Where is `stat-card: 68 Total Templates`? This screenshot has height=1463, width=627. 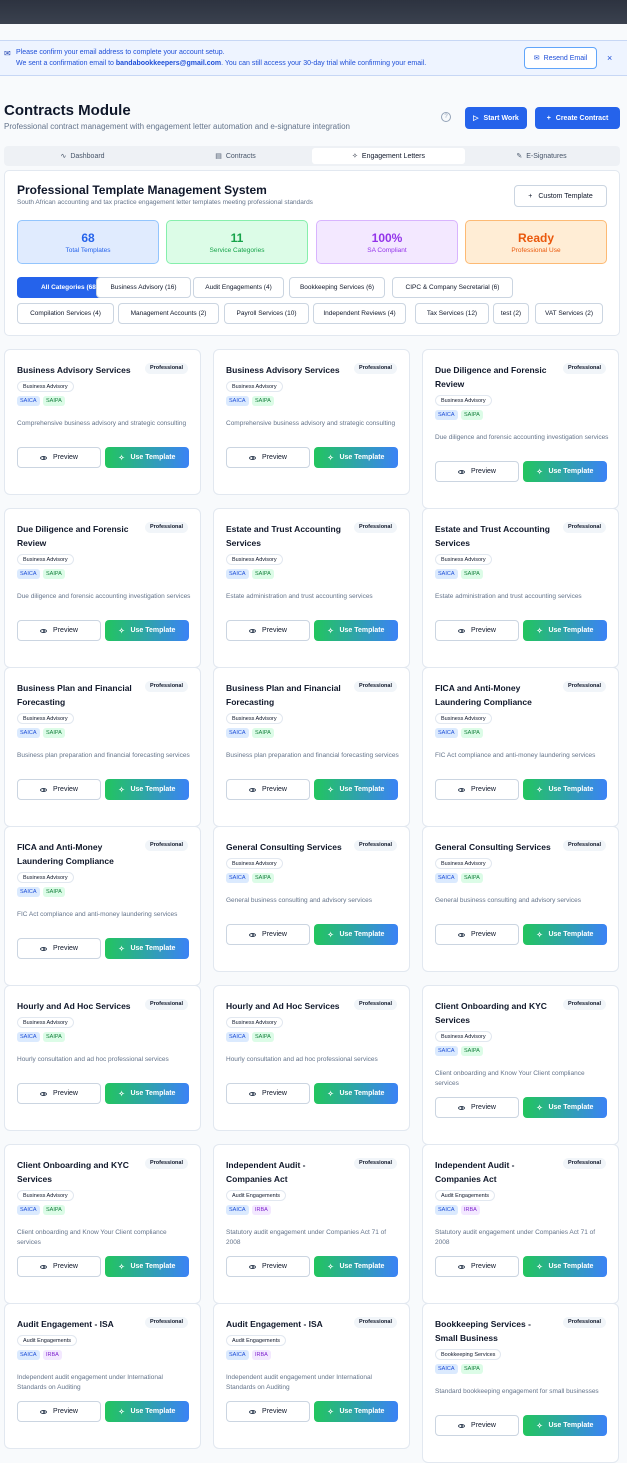 stat-card: 68 Total Templates is located at coordinates (88, 242).